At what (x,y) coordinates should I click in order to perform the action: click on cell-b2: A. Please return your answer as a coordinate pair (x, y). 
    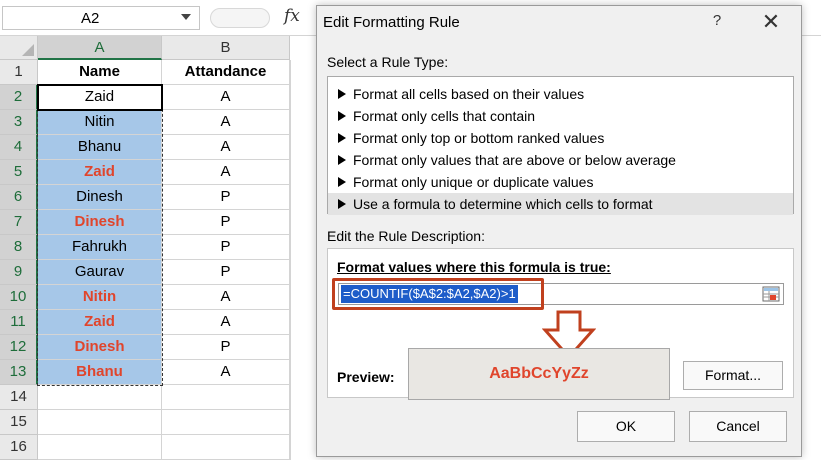
    Looking at the image, I should click on (226, 97).